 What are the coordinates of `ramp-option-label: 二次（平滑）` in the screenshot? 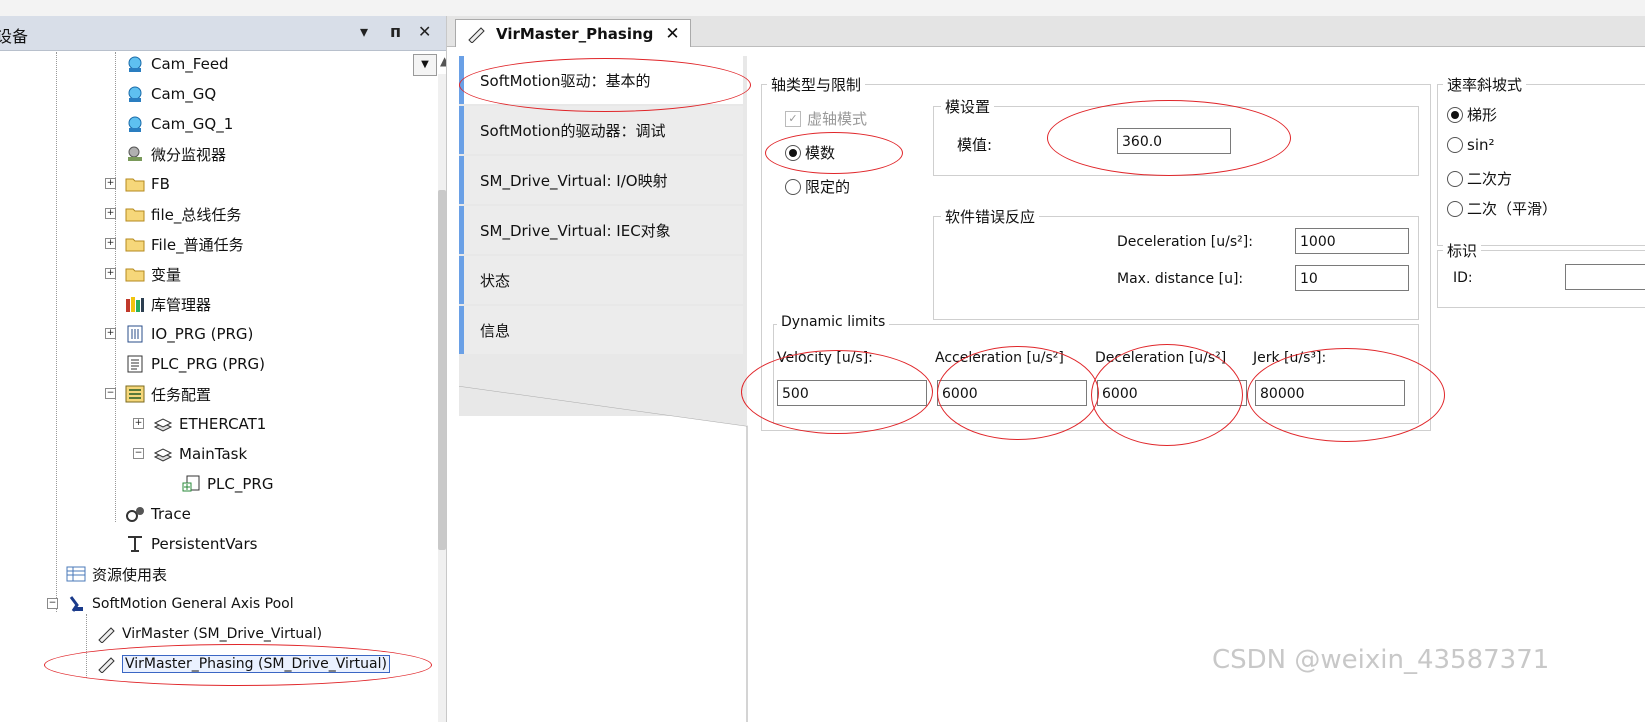 It's located at (1512, 209).